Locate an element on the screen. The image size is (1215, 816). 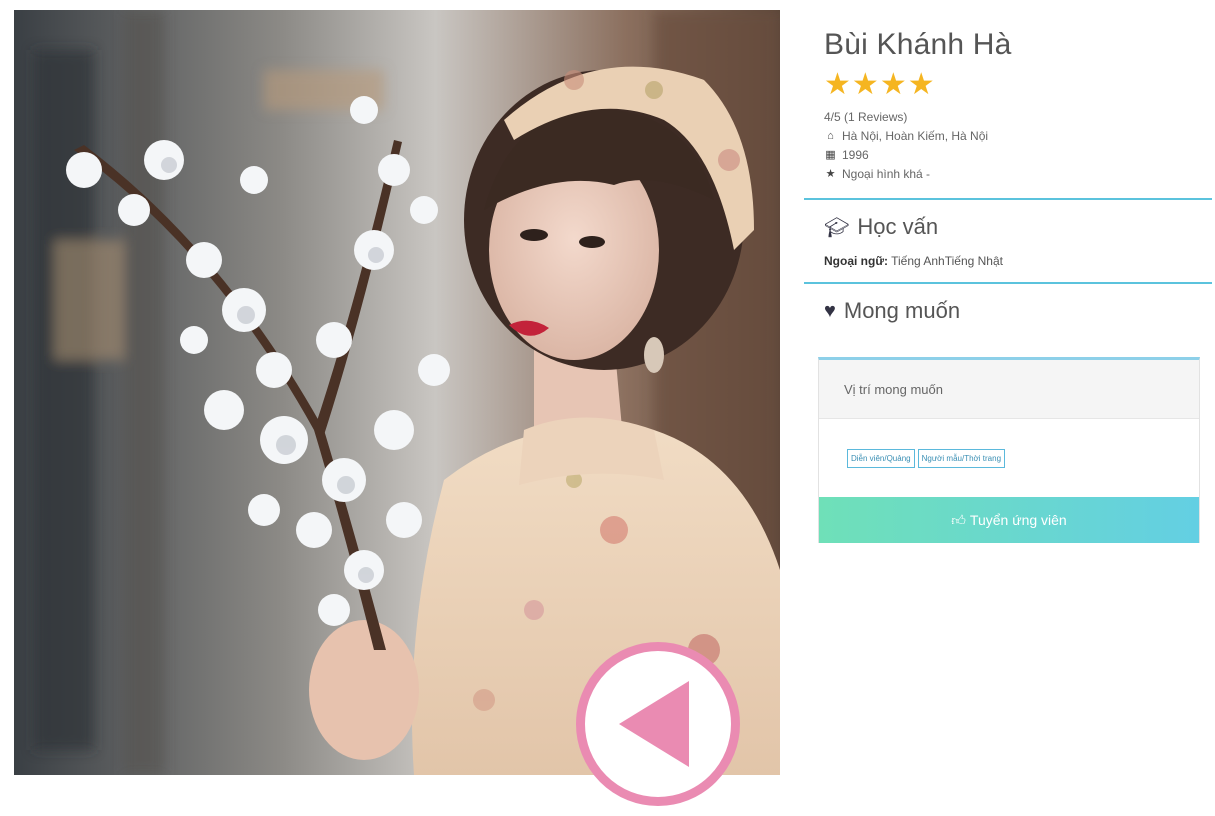
language-label: Ngoại ngữ: is located at coordinates (856, 261).